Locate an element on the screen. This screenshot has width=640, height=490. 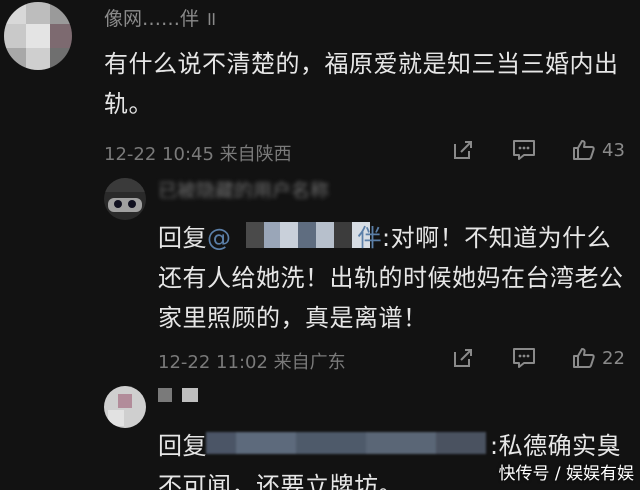
reply2-prefix: 回复 is located at coordinates (182, 446).